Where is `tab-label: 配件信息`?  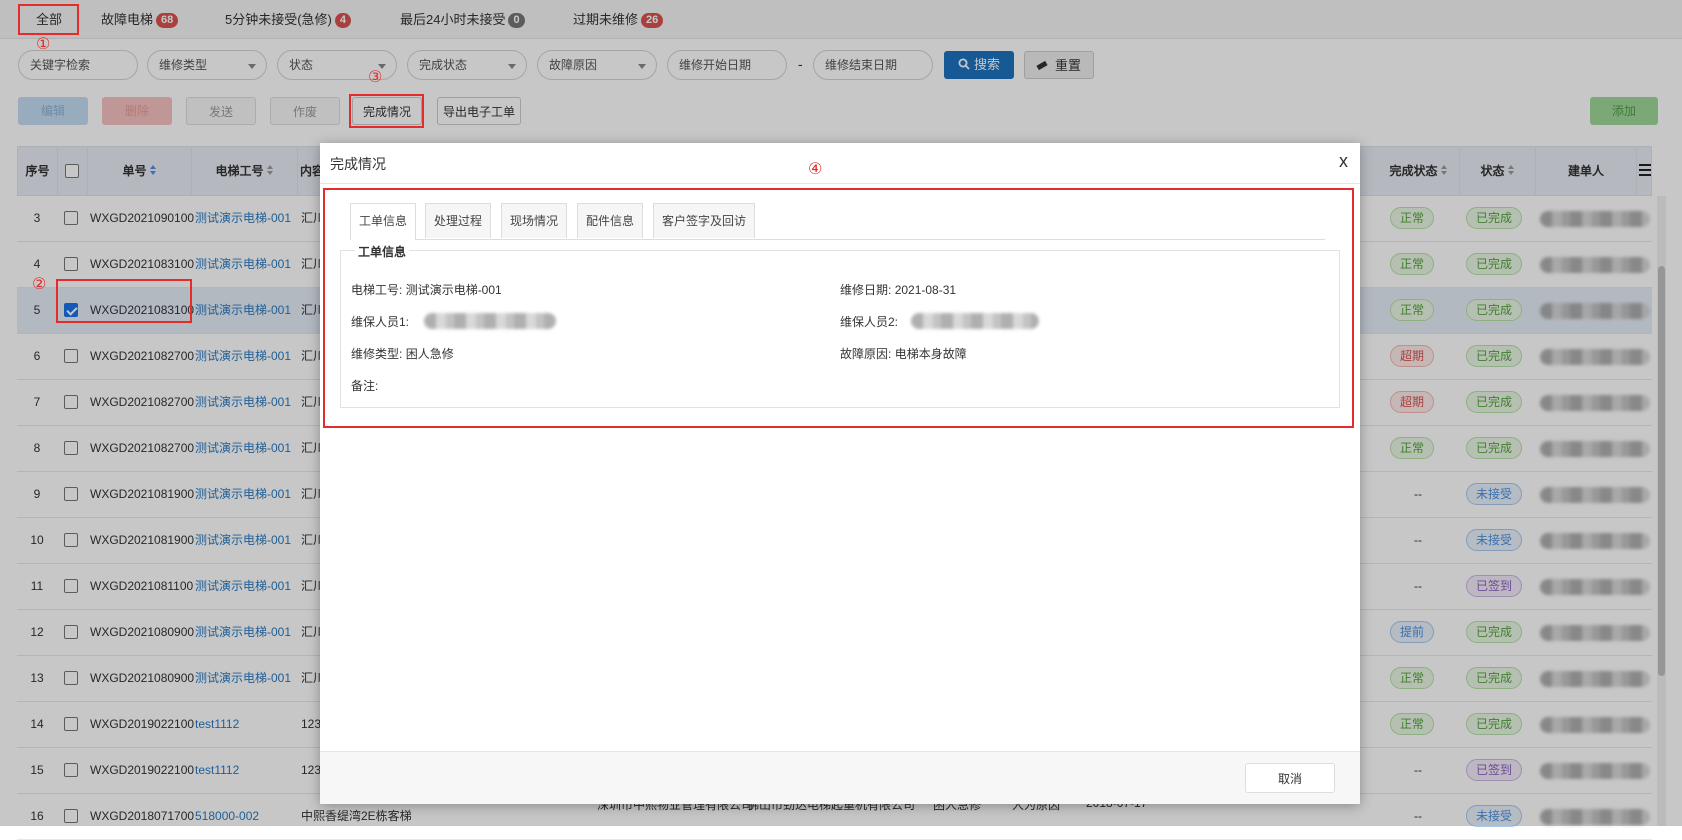 tab-label: 配件信息 is located at coordinates (609, 221).